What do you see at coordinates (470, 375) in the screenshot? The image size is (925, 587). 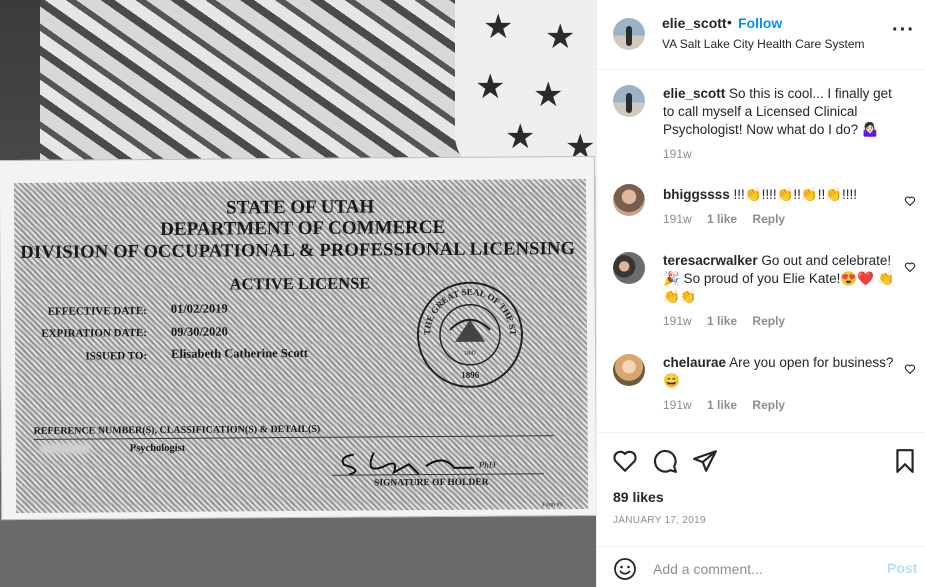 I see `seal-year: 1896` at bounding box center [470, 375].